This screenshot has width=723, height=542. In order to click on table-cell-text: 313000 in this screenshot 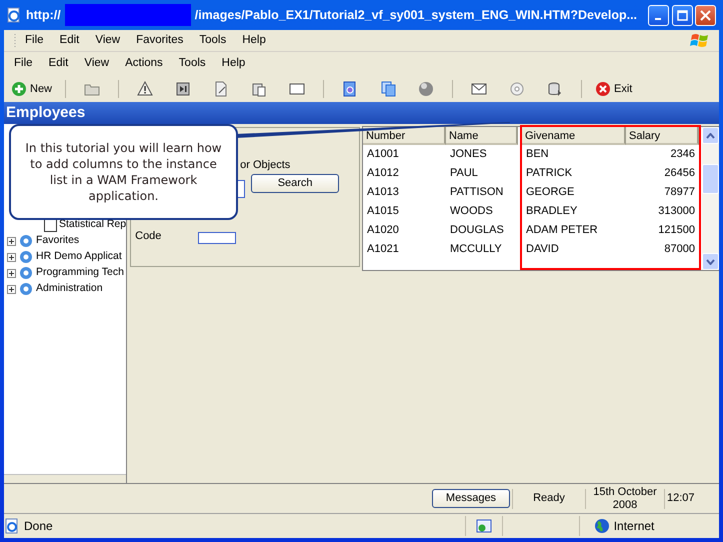, I will do `click(676, 211)`.